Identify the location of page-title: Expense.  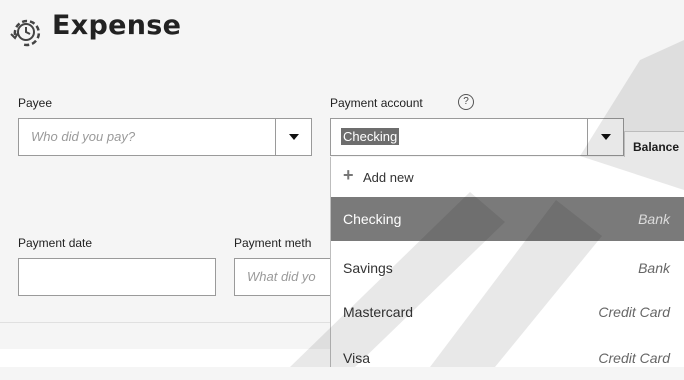
(117, 25).